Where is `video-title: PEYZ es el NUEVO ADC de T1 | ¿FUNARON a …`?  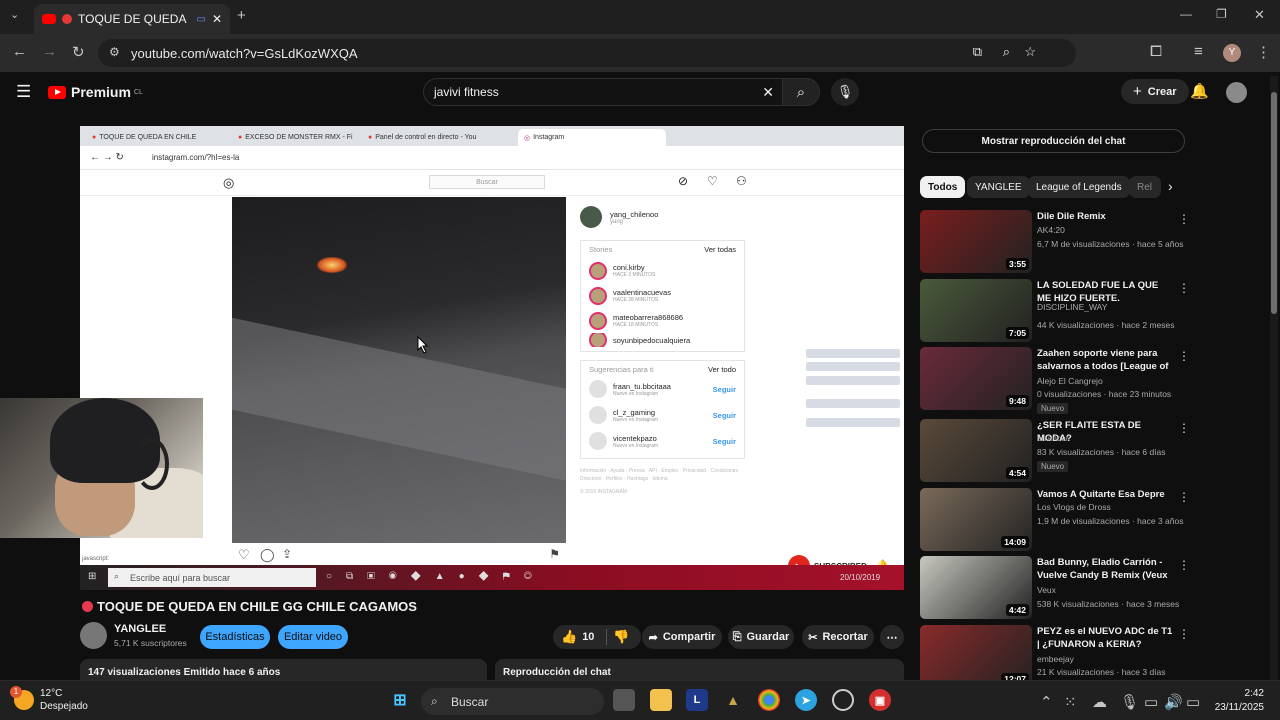
video-title: PEYZ es el NUEVO ADC de T1 | ¿FUNARON a … is located at coordinates (1106, 638).